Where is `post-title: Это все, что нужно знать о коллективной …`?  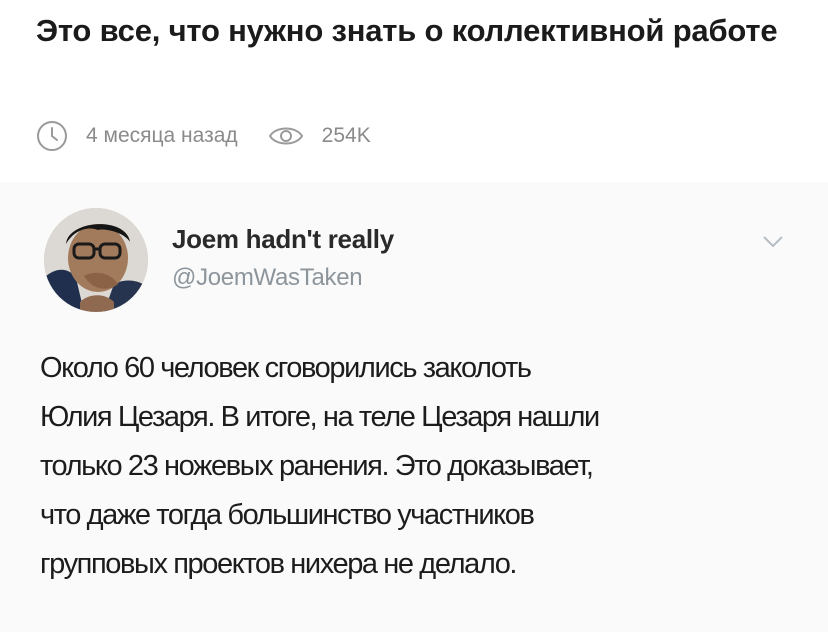 post-title: Это все, что нужно знать о коллективной … is located at coordinates (407, 30).